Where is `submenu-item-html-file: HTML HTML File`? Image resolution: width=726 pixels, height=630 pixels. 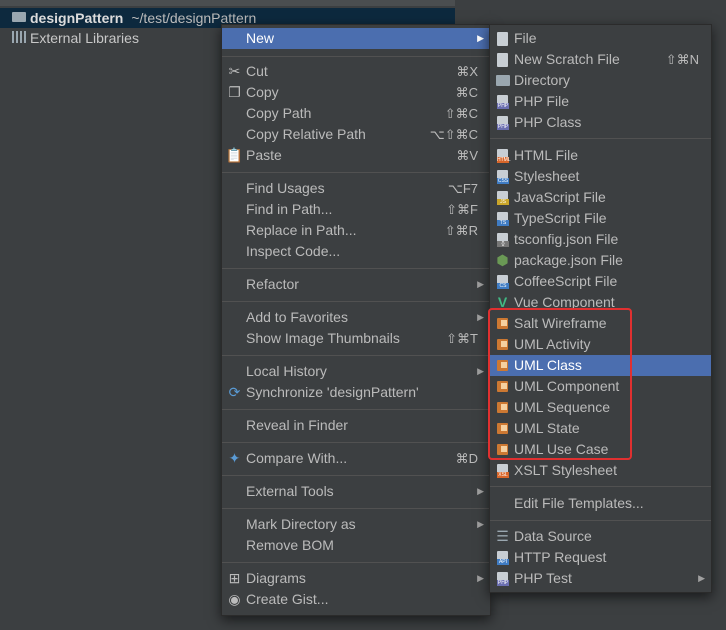
submenu-item-html-file: HTML HTML File is located at coordinates (600, 155).